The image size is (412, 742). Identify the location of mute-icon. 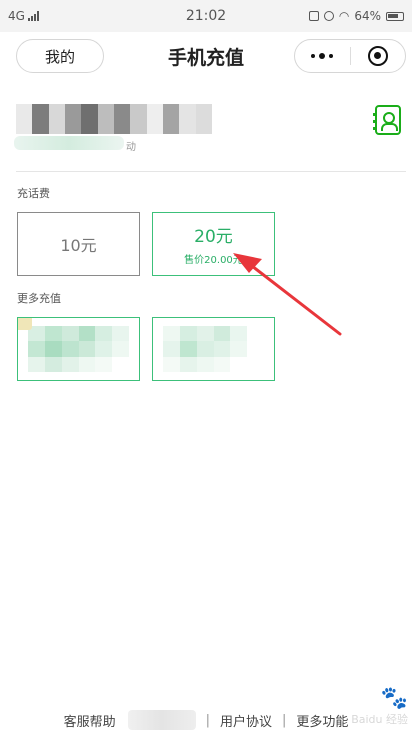
(328, 16).